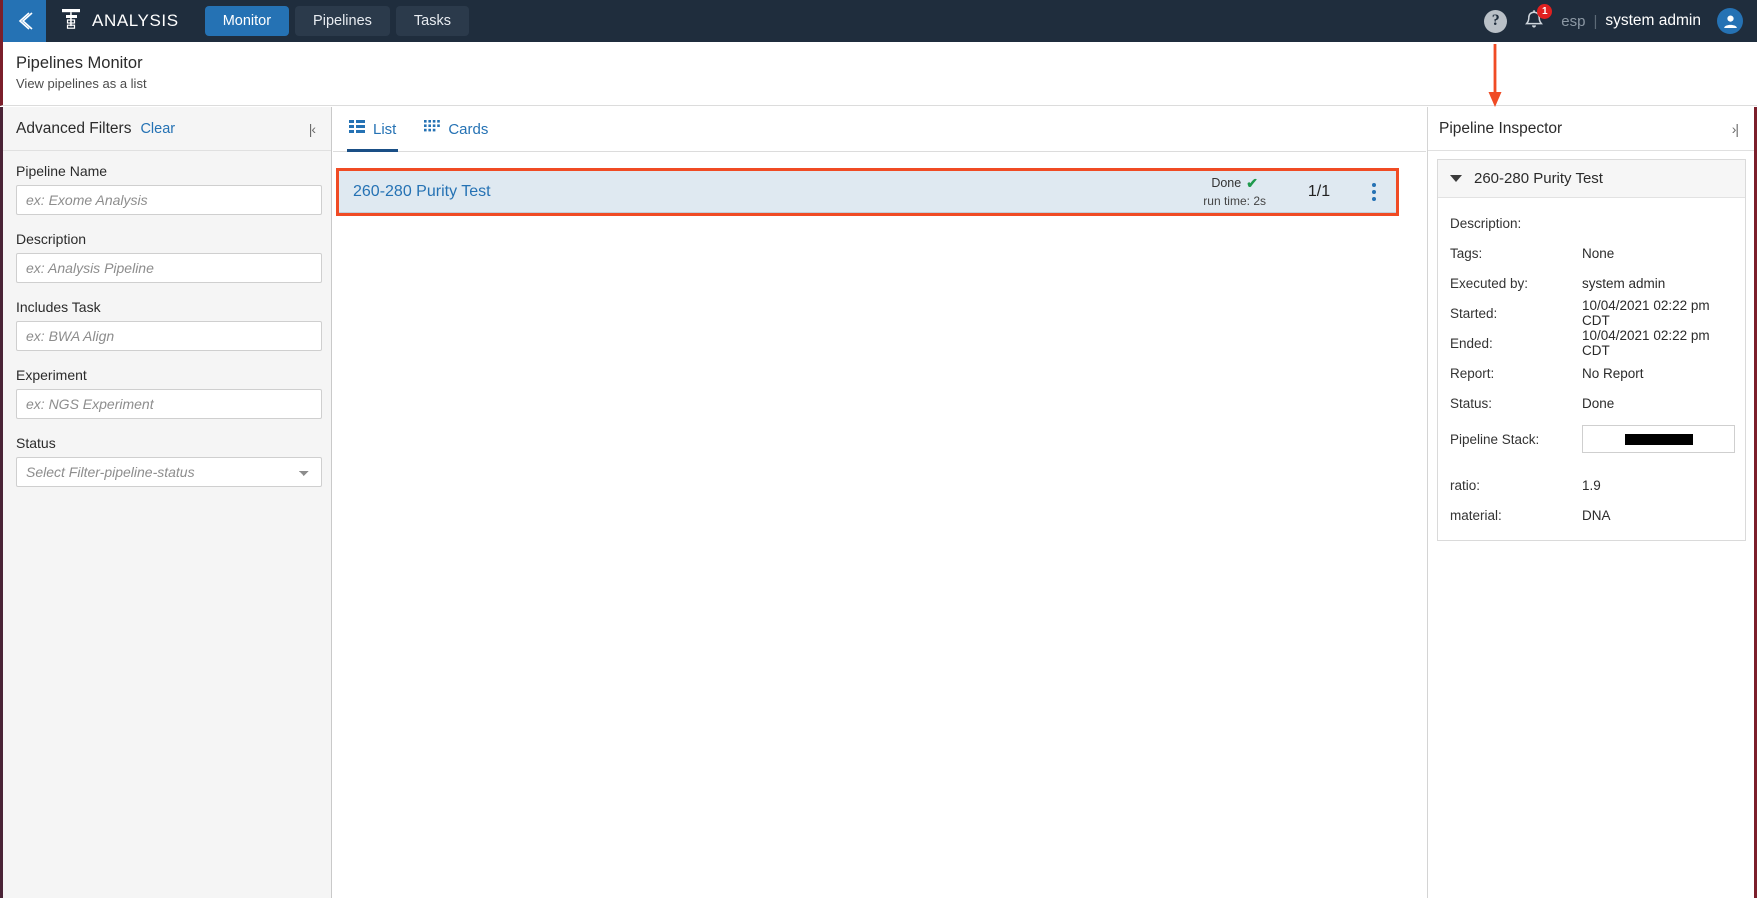  Describe the element at coordinates (1319, 191) in the screenshot. I see `row-task-count: 1/1` at that location.